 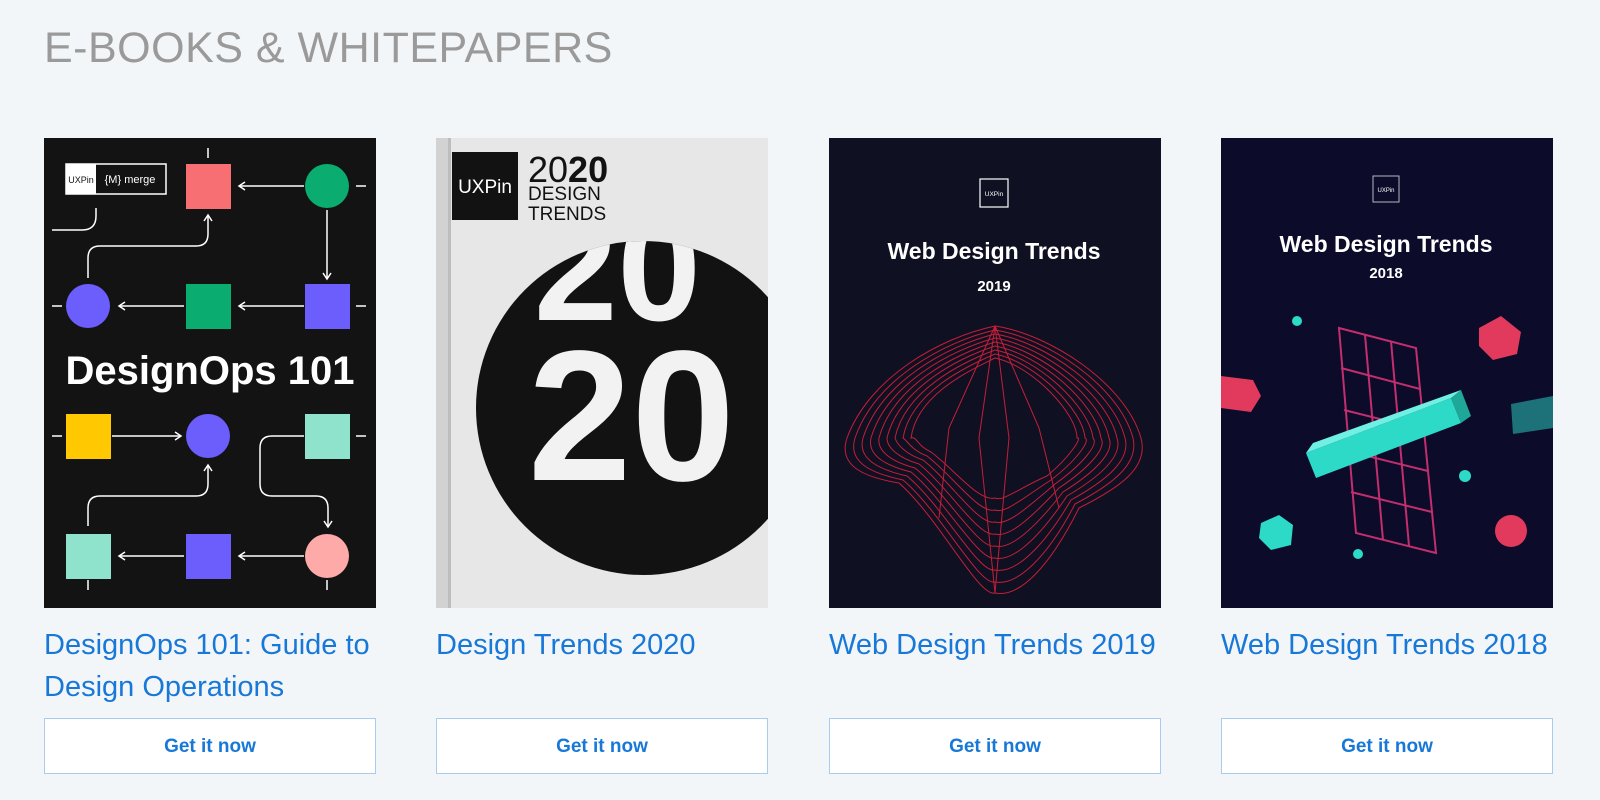 I want to click on cover-designops-101: UXPin {M} merge DesignOps 101, so click(x=210, y=373).